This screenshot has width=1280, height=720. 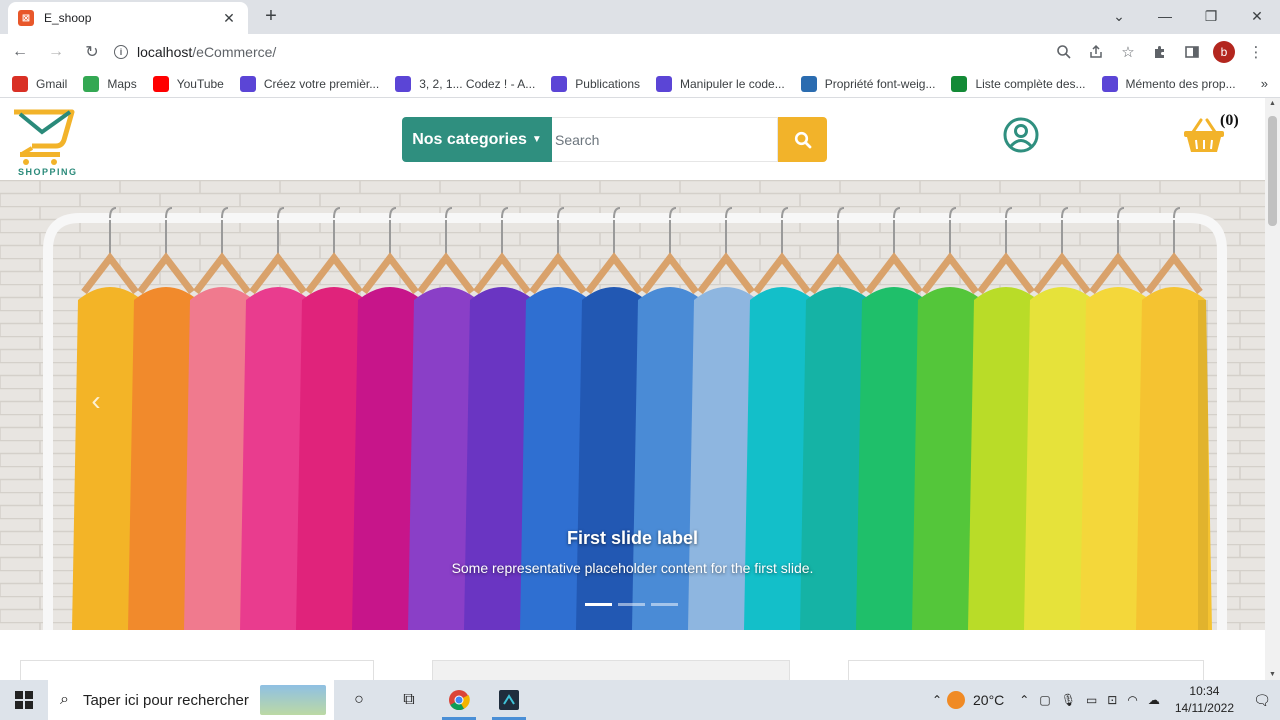 What do you see at coordinates (1272, 389) in the screenshot?
I see `page-scrollbar: ▲ ▼` at bounding box center [1272, 389].